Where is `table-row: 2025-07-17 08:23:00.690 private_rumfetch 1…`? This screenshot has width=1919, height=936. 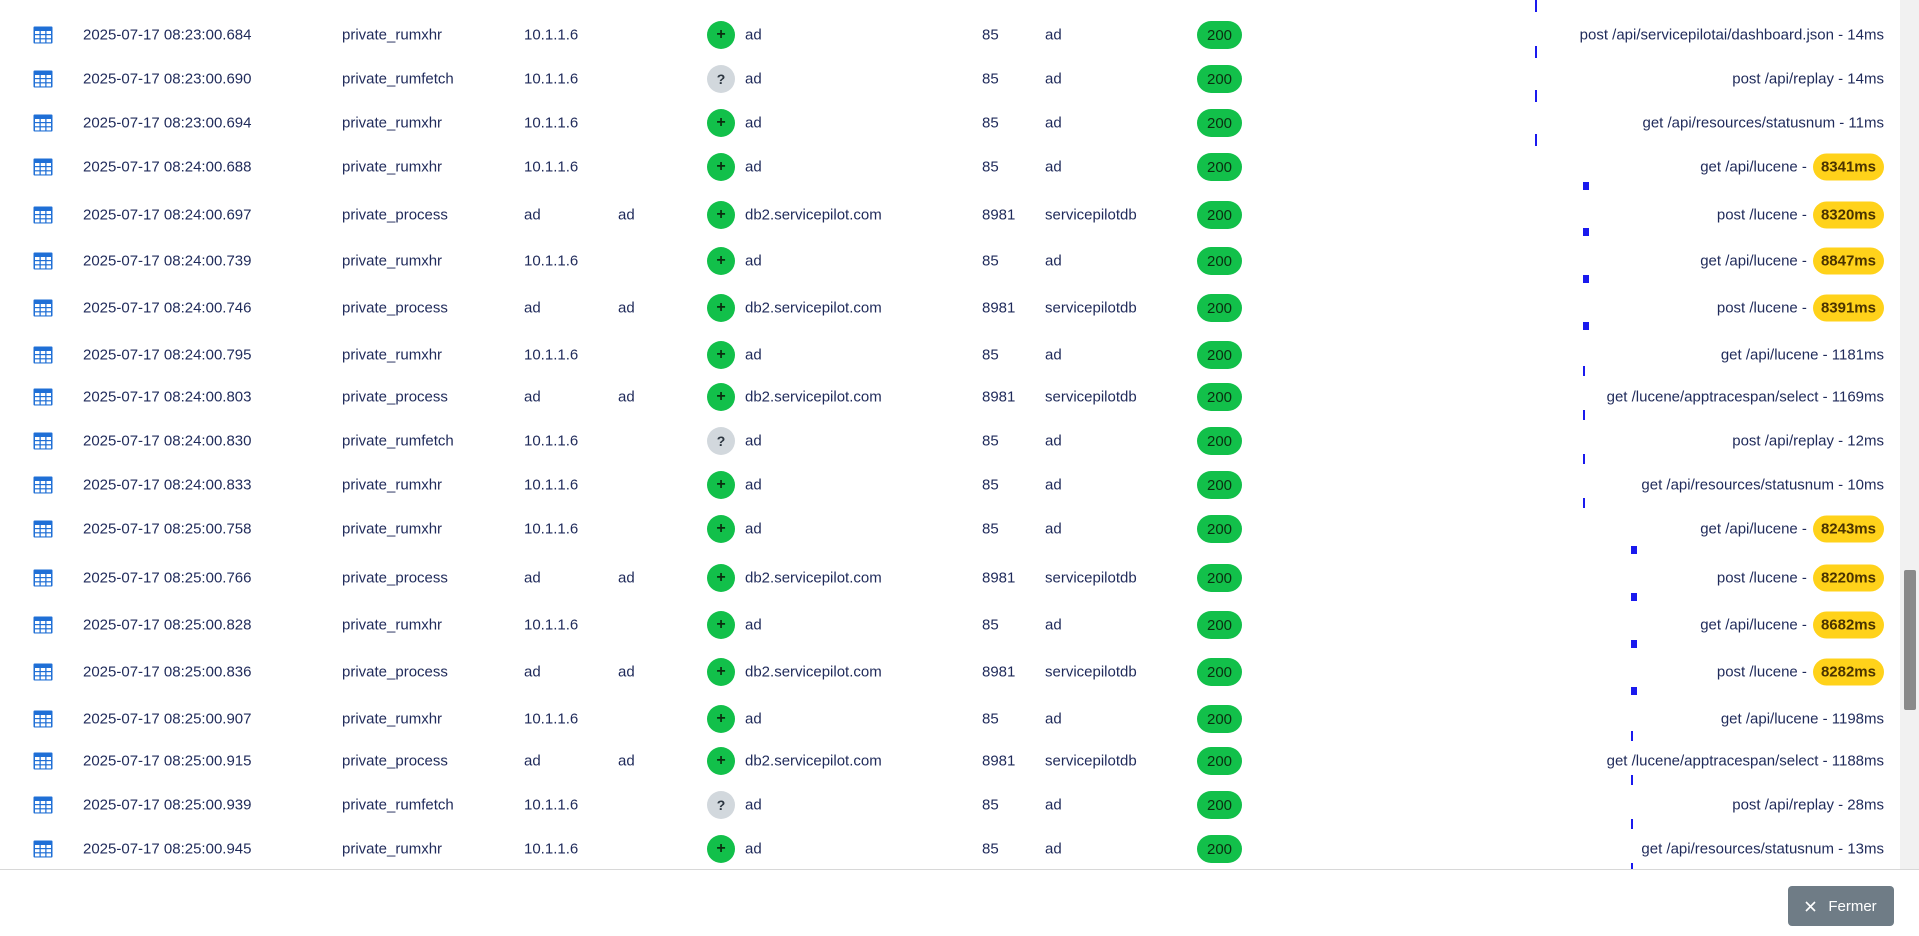
table-row: 2025-07-17 08:23:00.690 private_rumfetch 1… is located at coordinates (950, 79).